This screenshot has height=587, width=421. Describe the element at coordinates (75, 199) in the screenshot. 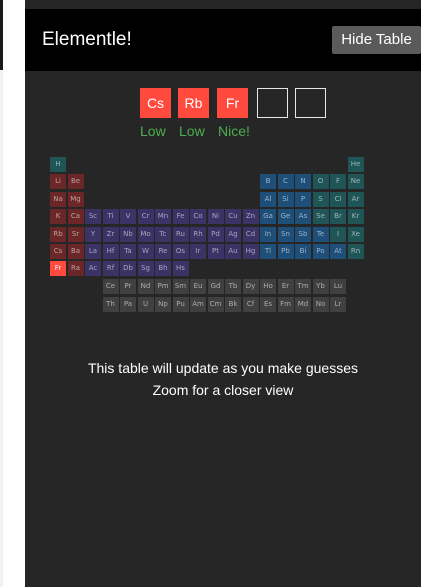

I see `element-cell-mg: Mg` at that location.